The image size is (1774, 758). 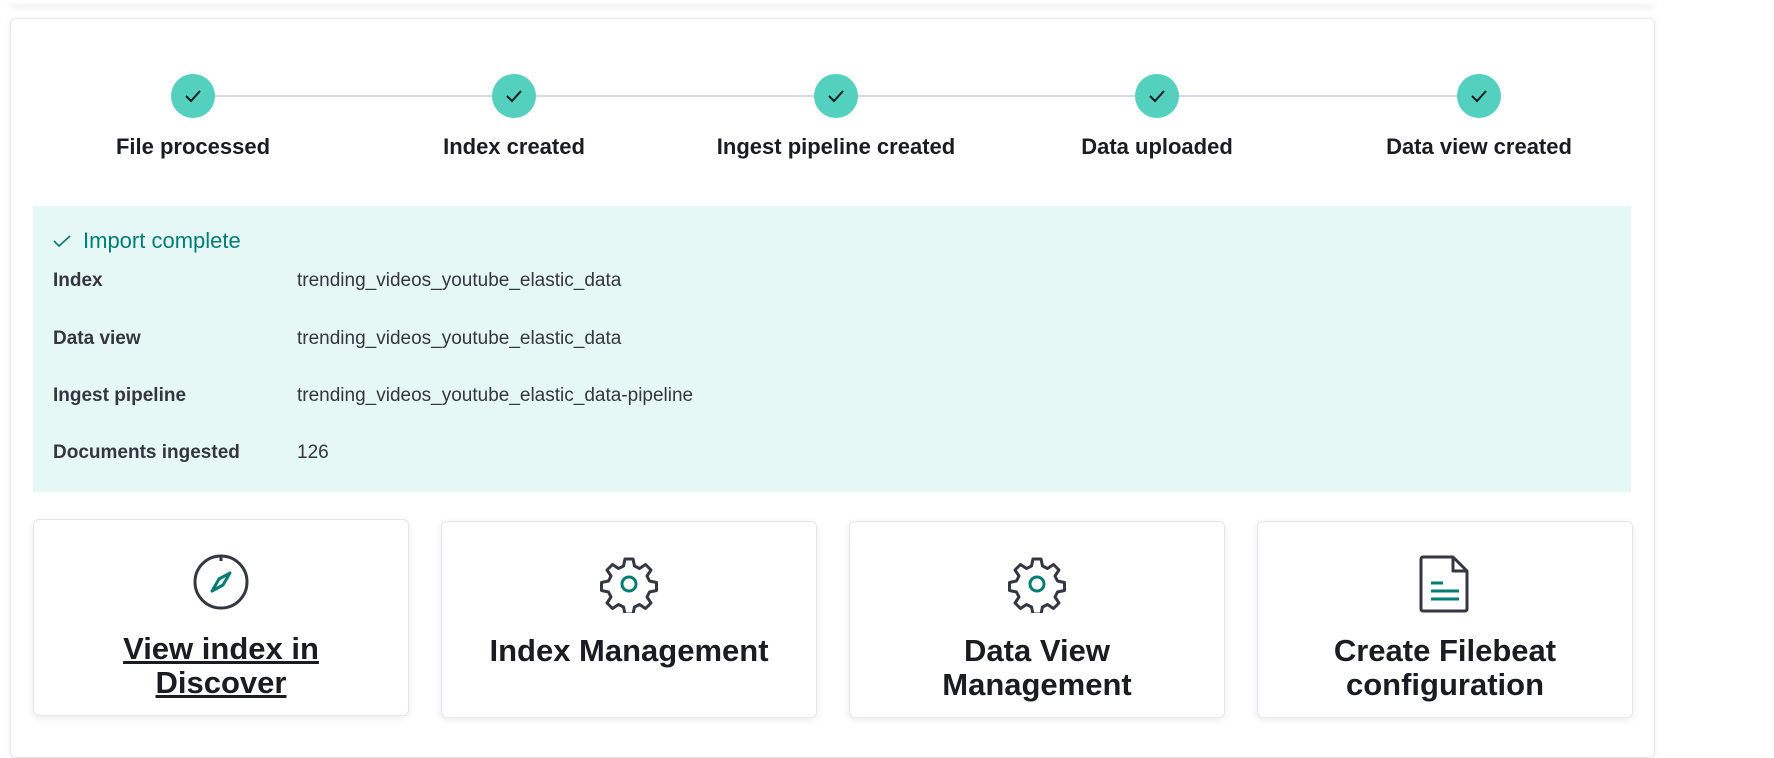 I want to click on step-file-processed: File processed, so click(x=193, y=117).